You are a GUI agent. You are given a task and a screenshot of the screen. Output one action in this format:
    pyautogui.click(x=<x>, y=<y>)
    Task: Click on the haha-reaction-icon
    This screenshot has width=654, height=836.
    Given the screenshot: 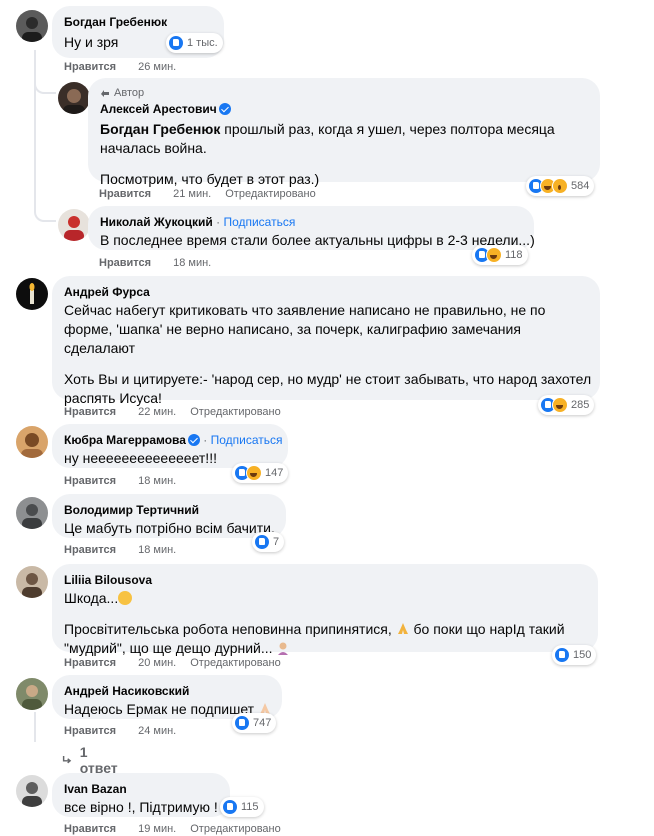 What is the action you would take?
    pyautogui.click(x=494, y=255)
    